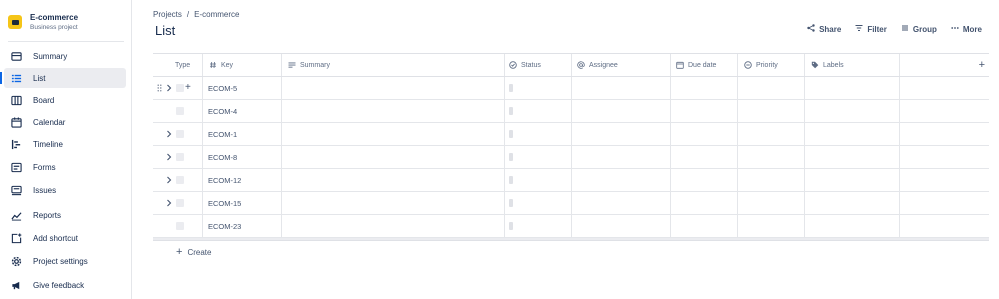 The height and width of the screenshot is (299, 999). What do you see at coordinates (242, 65) in the screenshot?
I see `column-header-key: Key` at bounding box center [242, 65].